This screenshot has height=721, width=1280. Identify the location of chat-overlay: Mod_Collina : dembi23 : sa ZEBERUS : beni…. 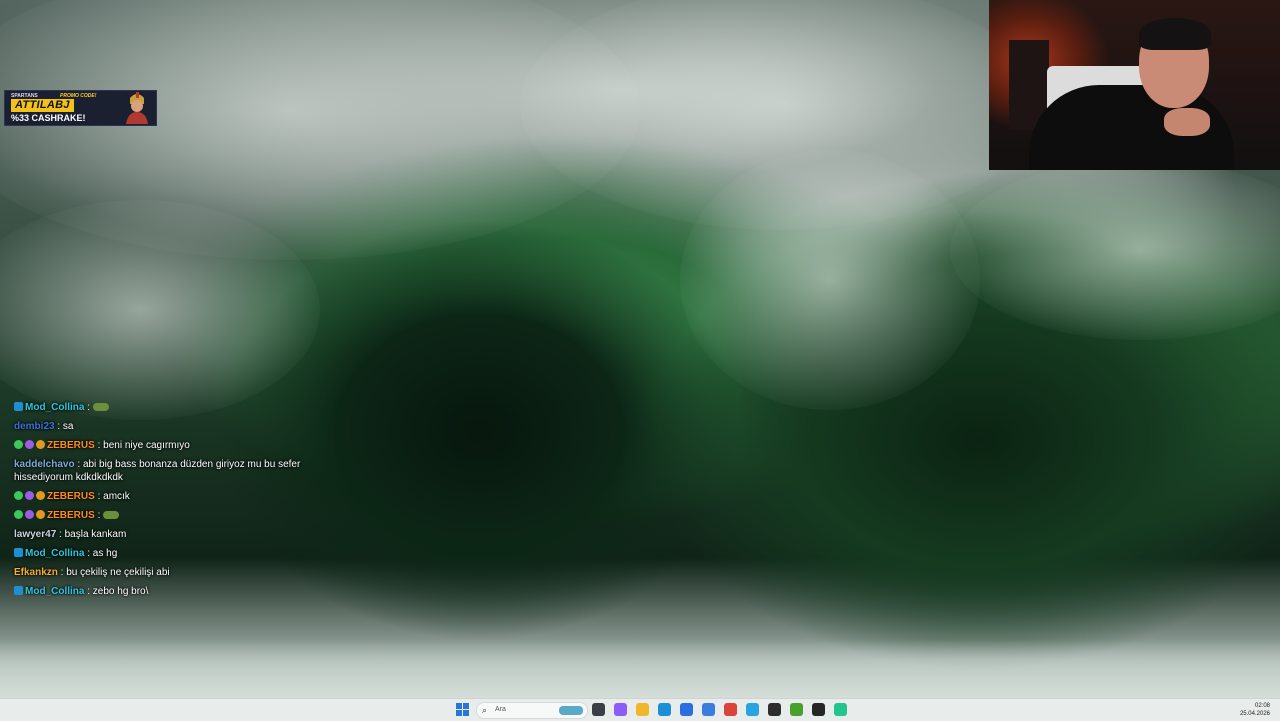
(159, 502).